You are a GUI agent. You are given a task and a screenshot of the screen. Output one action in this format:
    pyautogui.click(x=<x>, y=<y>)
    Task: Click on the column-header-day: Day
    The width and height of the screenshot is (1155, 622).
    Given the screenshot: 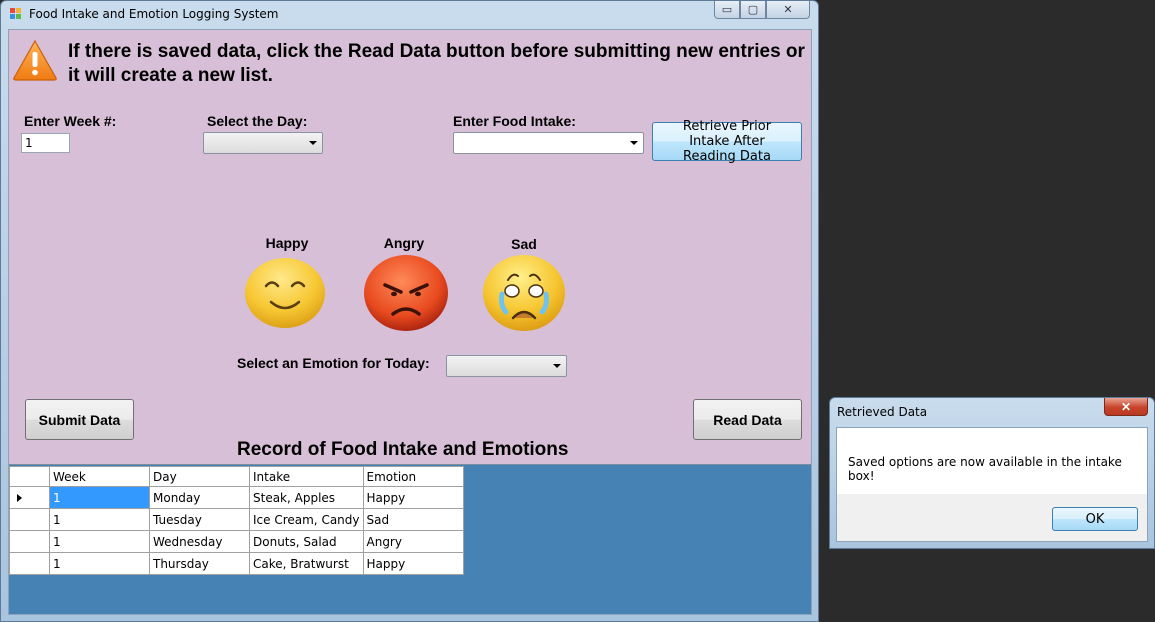 What is the action you would take?
    pyautogui.click(x=199, y=476)
    